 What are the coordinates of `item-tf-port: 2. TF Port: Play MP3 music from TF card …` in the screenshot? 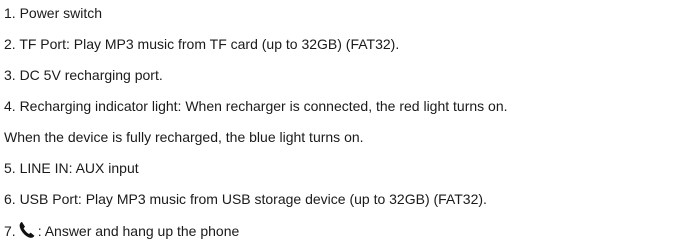 It's located at (202, 44).